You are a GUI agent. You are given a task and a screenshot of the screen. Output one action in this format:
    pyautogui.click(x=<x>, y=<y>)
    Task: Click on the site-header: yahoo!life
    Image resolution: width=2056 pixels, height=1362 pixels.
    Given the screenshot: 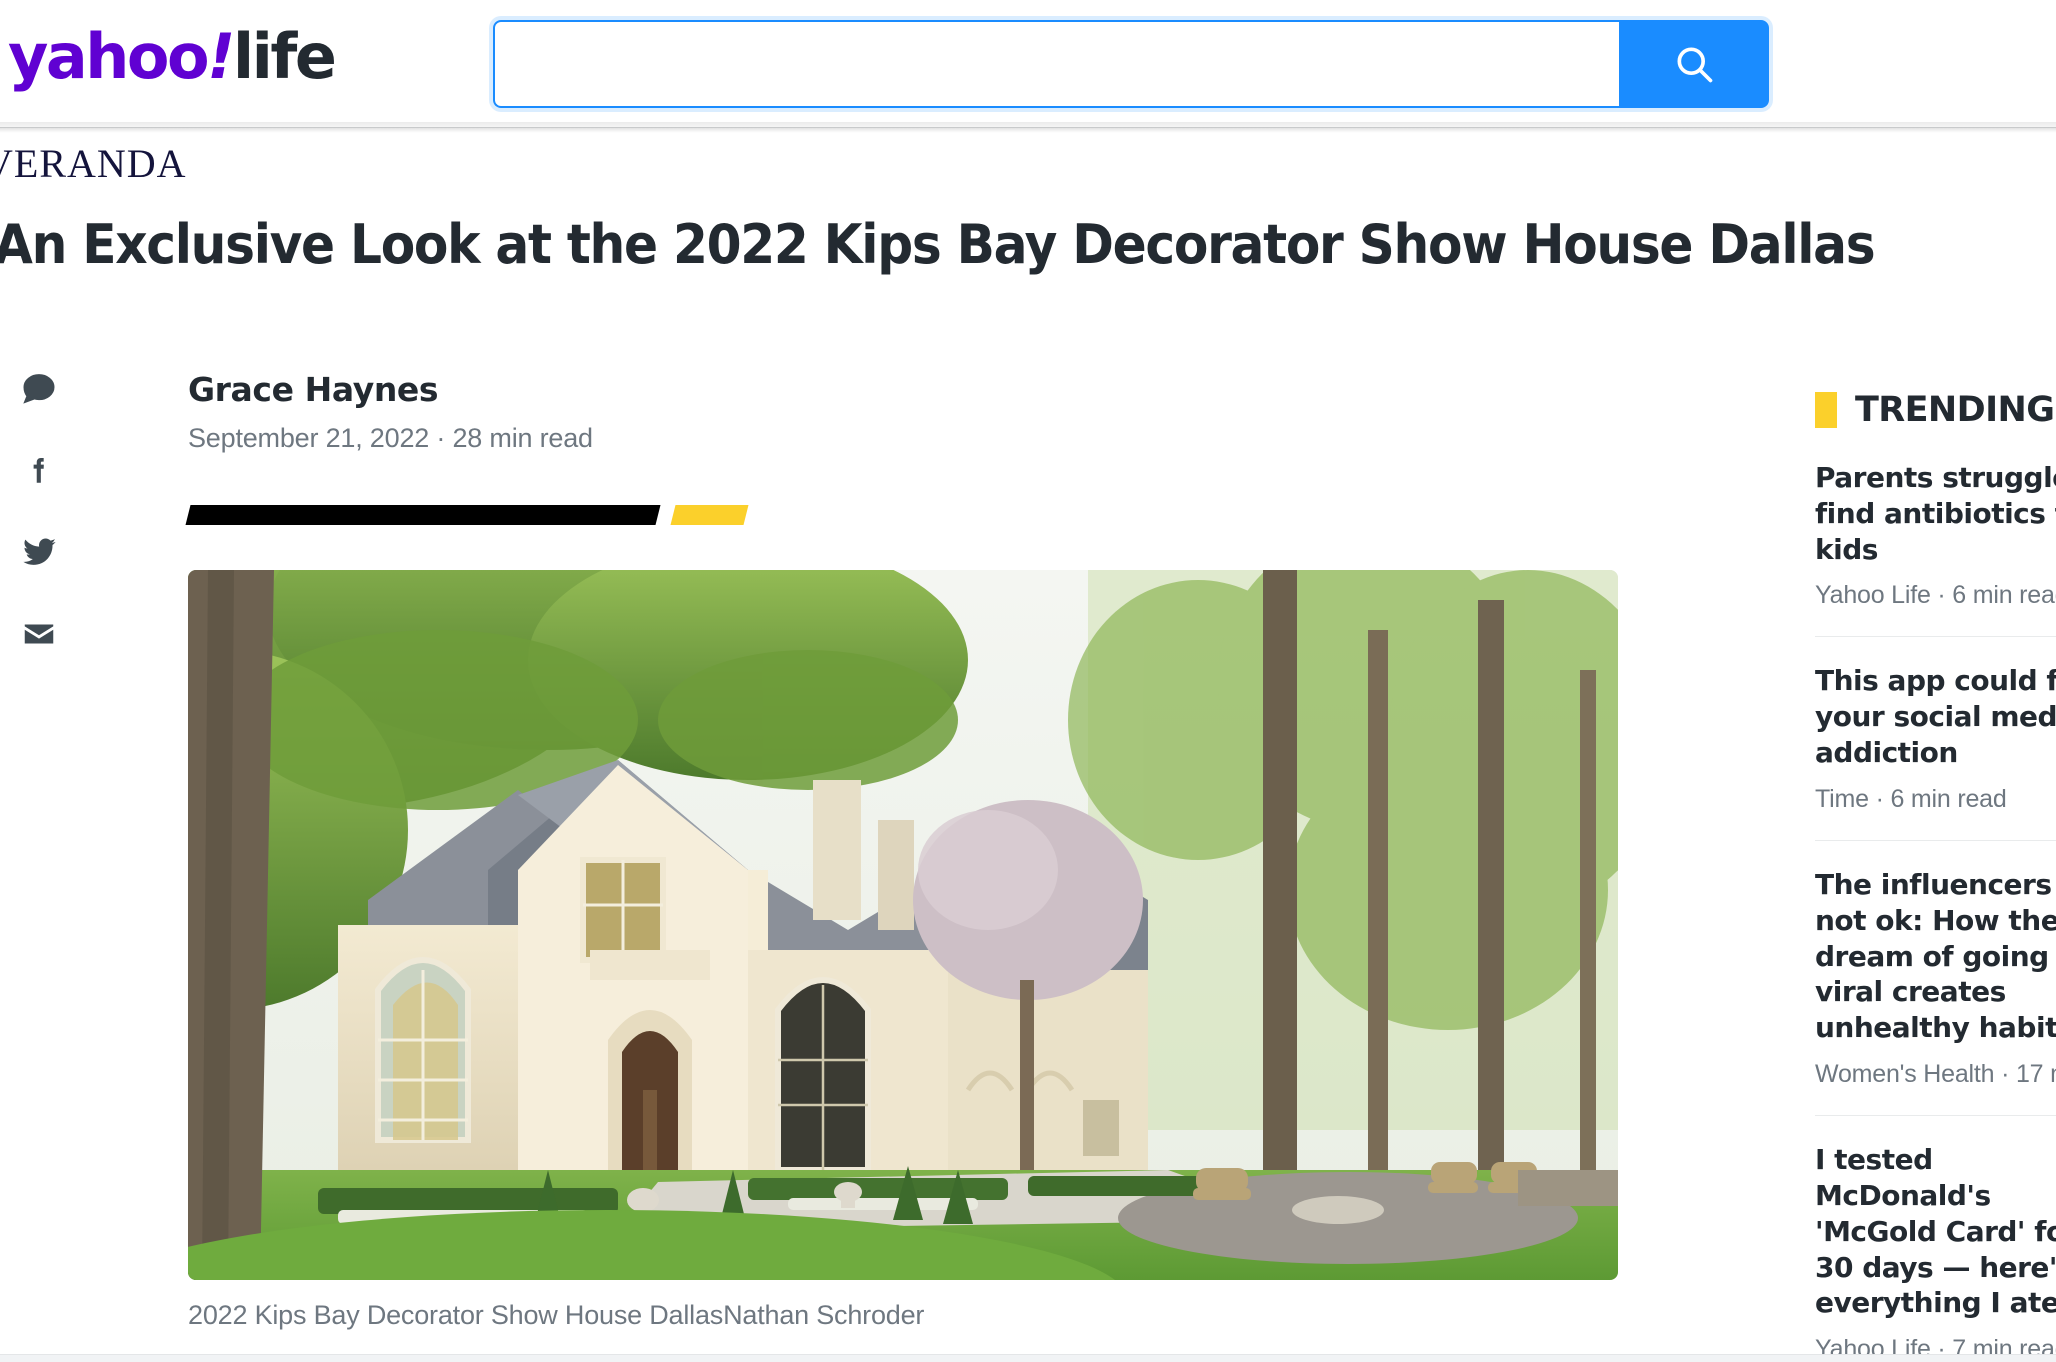 What is the action you would take?
    pyautogui.click(x=1028, y=66)
    